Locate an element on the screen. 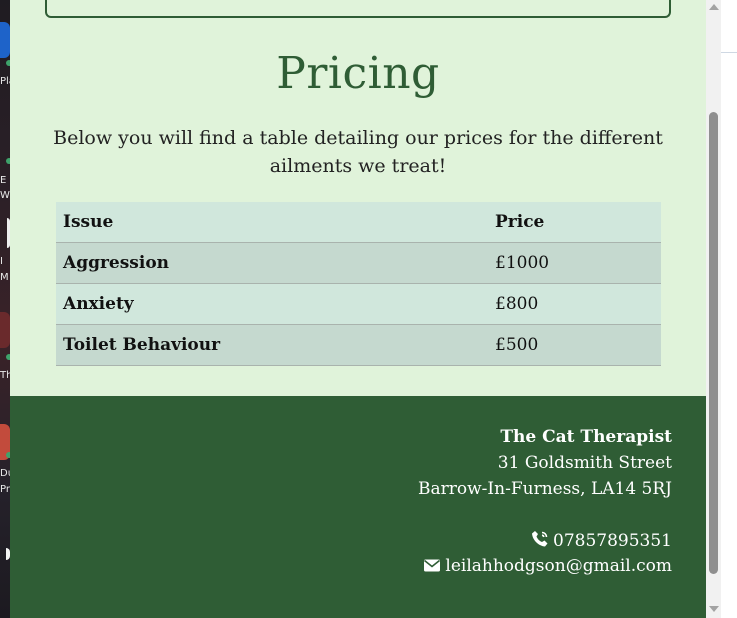 The width and height of the screenshot is (737, 618). desktop-label: M is located at coordinates (4, 277).